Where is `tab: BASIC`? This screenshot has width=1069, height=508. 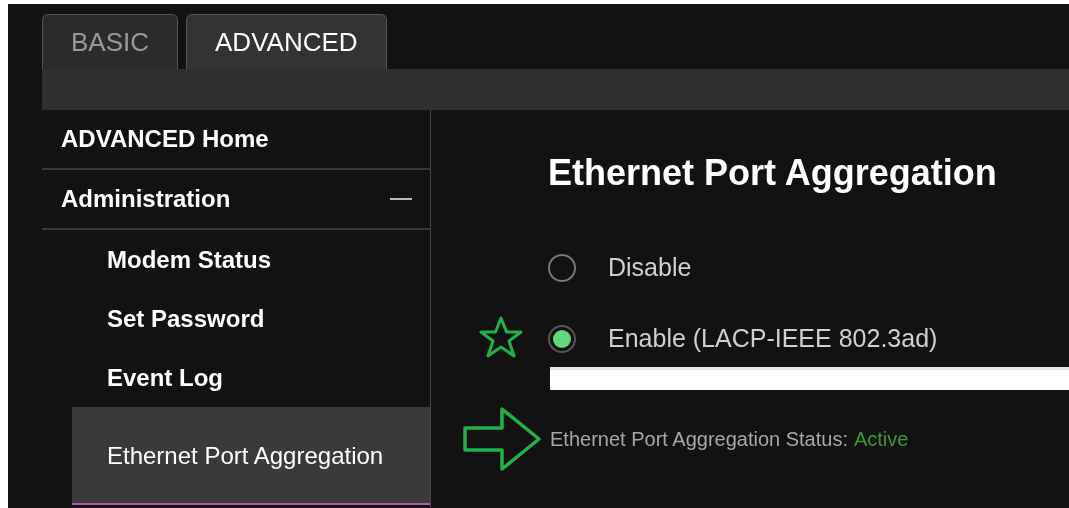 tab: BASIC is located at coordinates (110, 41).